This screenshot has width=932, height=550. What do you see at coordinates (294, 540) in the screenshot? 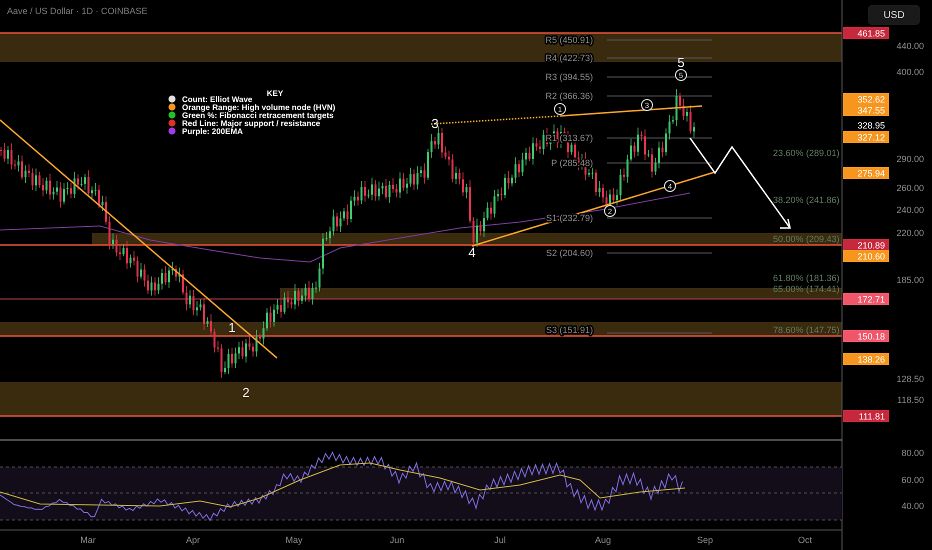
I see `month-label: May` at bounding box center [294, 540].